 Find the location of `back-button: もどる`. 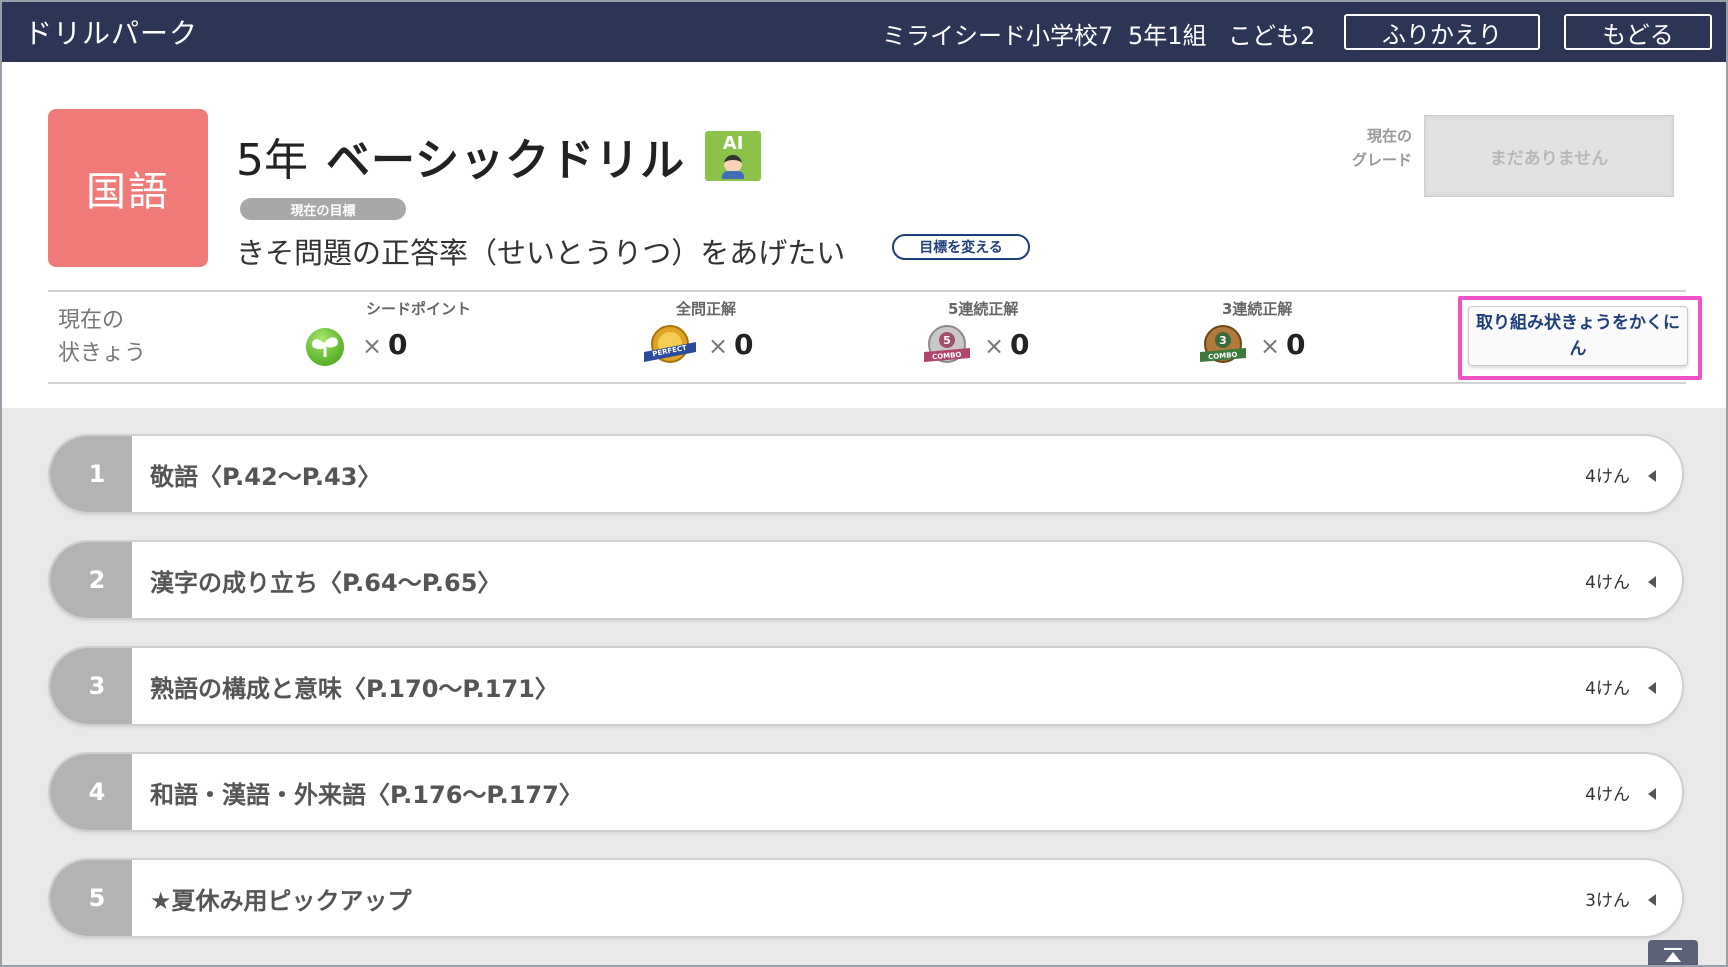

back-button: もどる is located at coordinates (1638, 32).